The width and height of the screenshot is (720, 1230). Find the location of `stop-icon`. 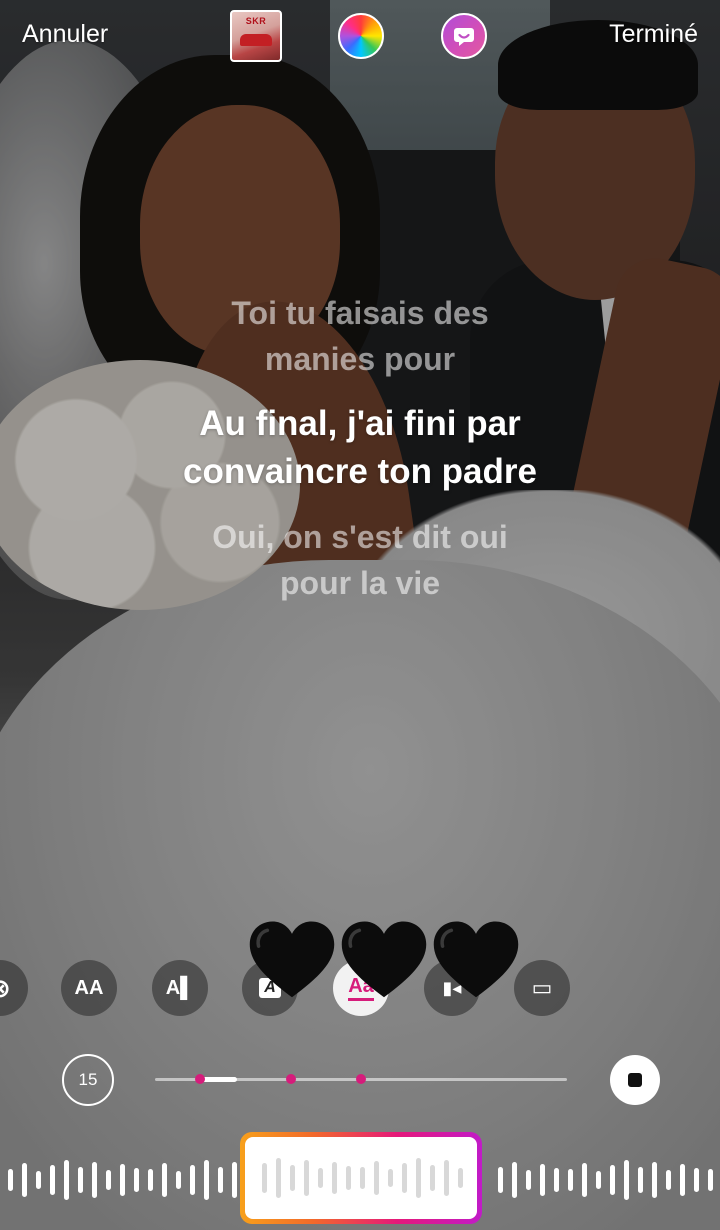

stop-icon is located at coordinates (635, 1080).